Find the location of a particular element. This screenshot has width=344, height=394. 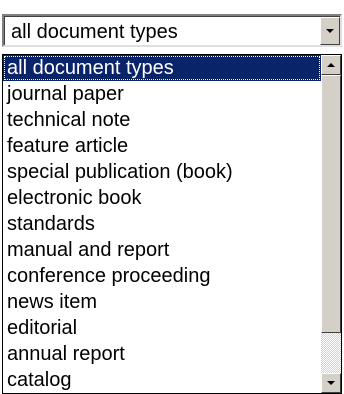

option-feature-article: feature article is located at coordinates (162, 146).